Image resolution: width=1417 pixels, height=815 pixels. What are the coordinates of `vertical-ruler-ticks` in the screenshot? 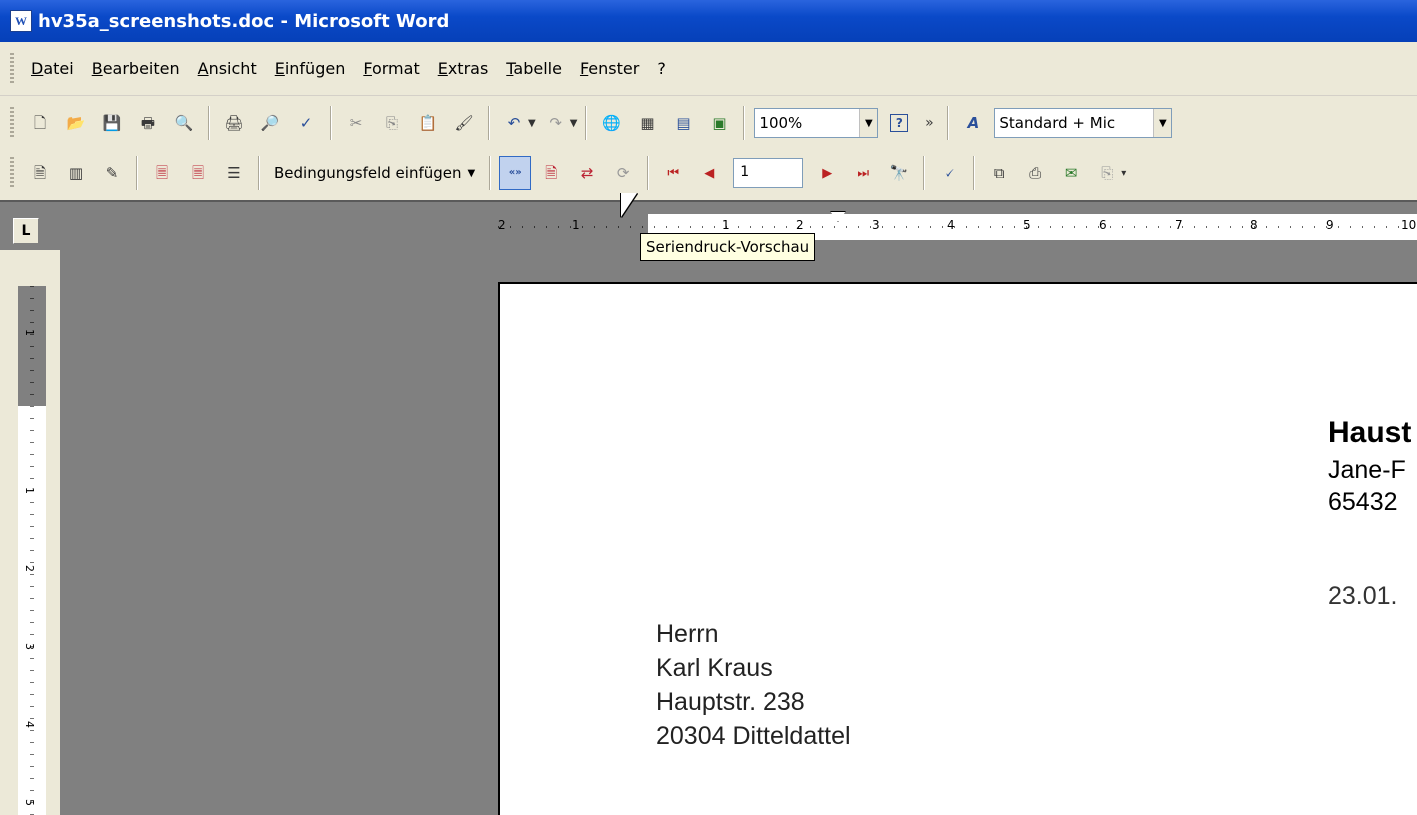 It's located at (32, 550).